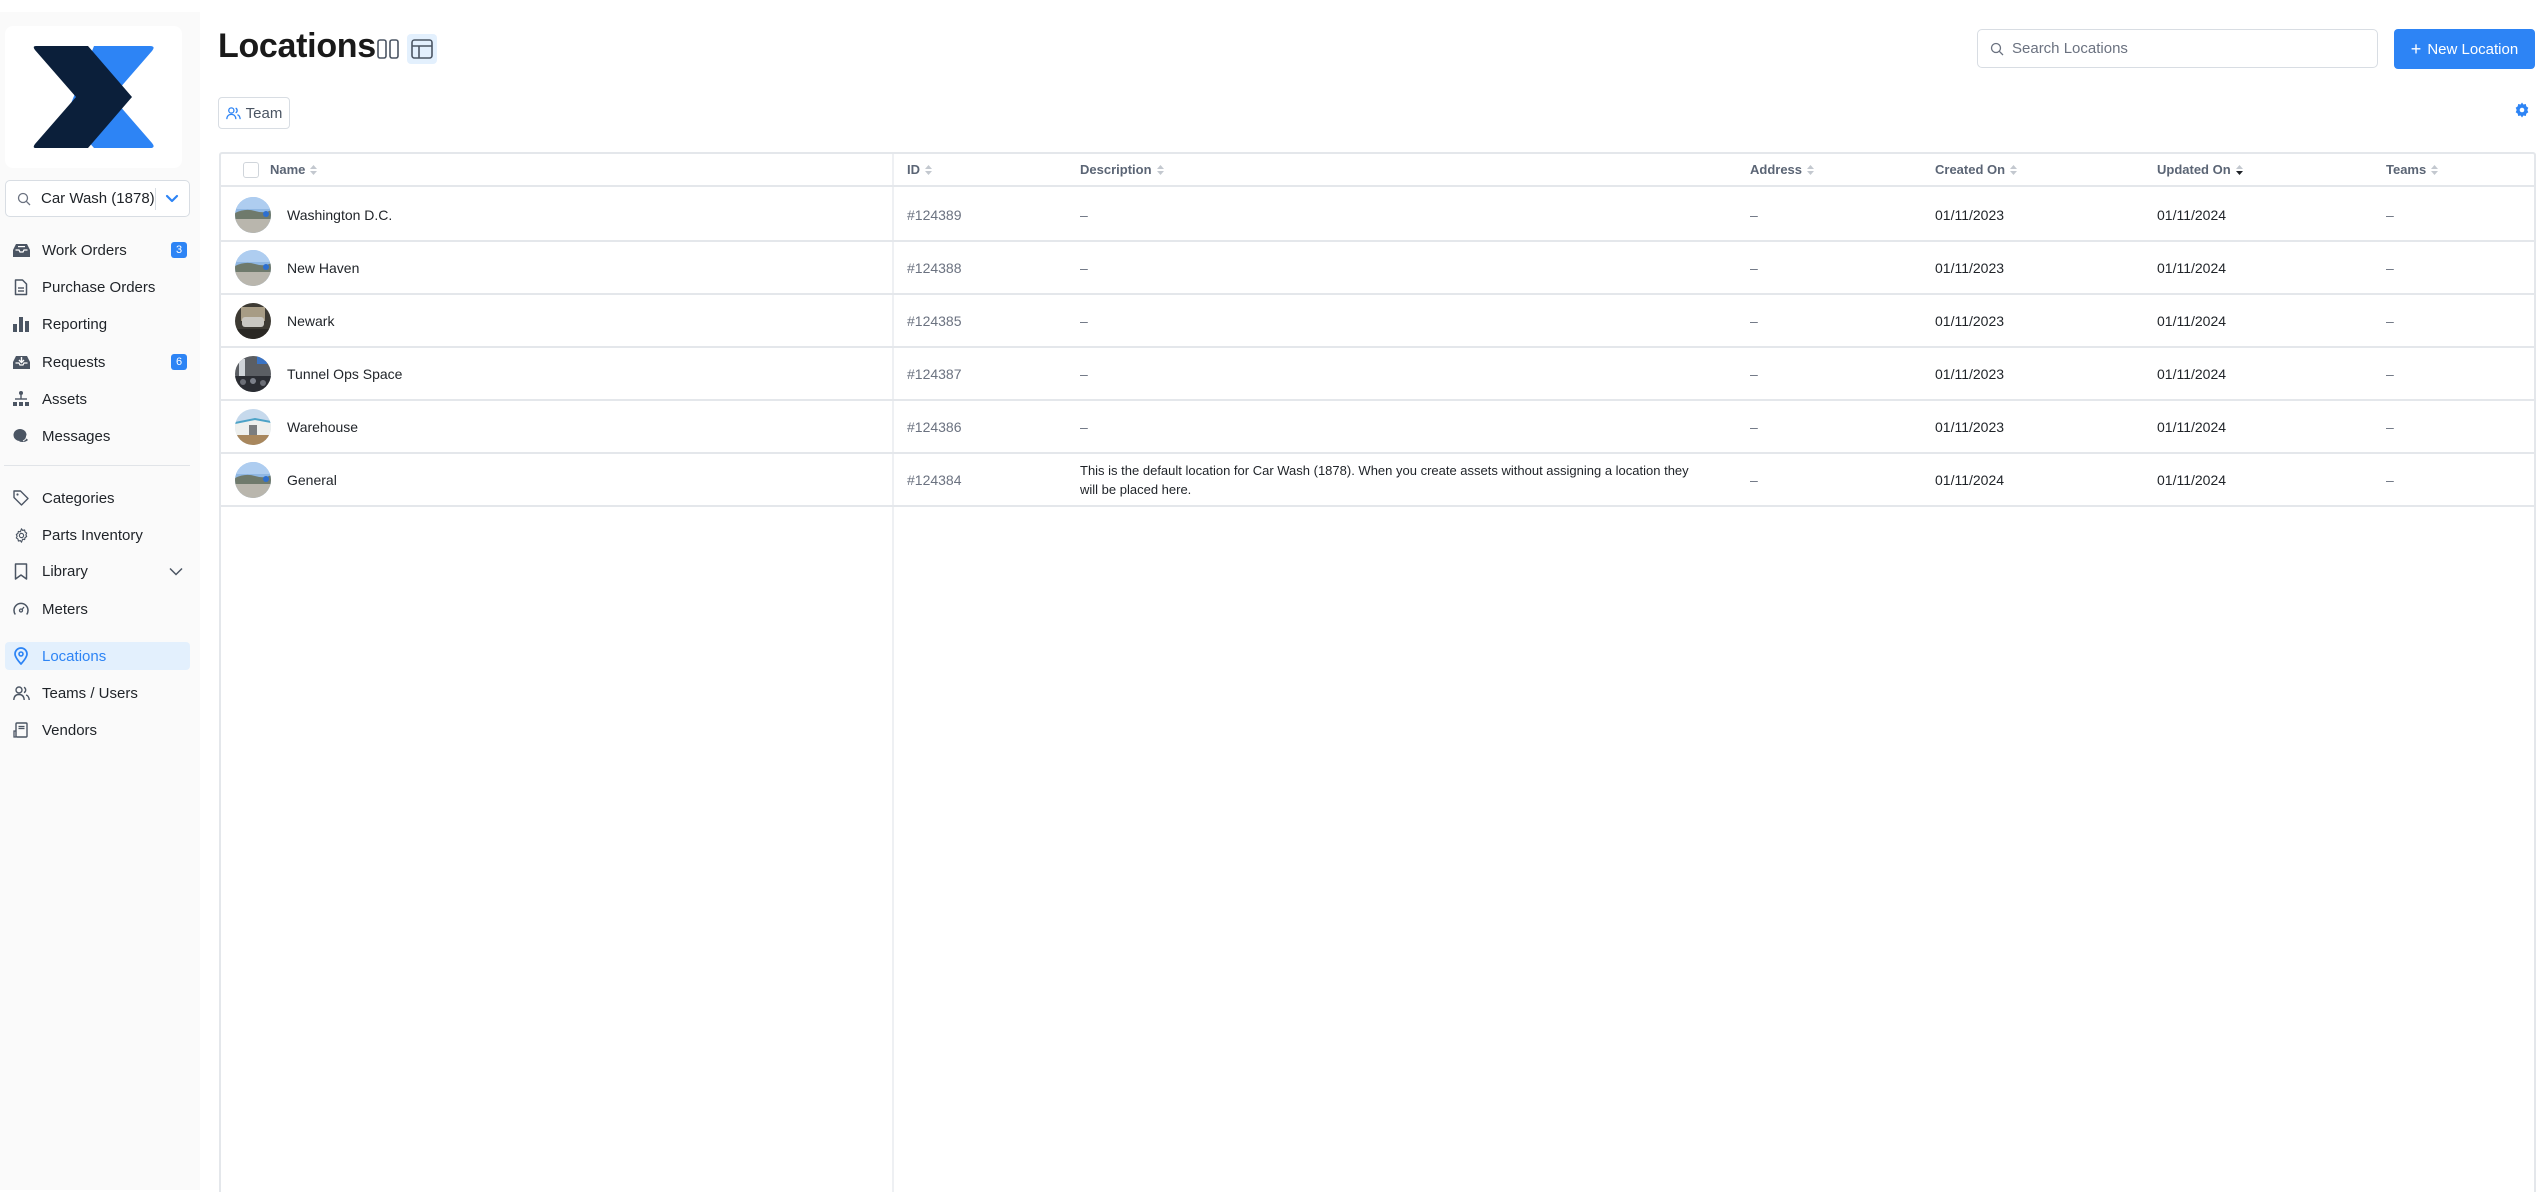 This screenshot has width=2548, height=1192. I want to click on search-locations, so click(2177, 48).